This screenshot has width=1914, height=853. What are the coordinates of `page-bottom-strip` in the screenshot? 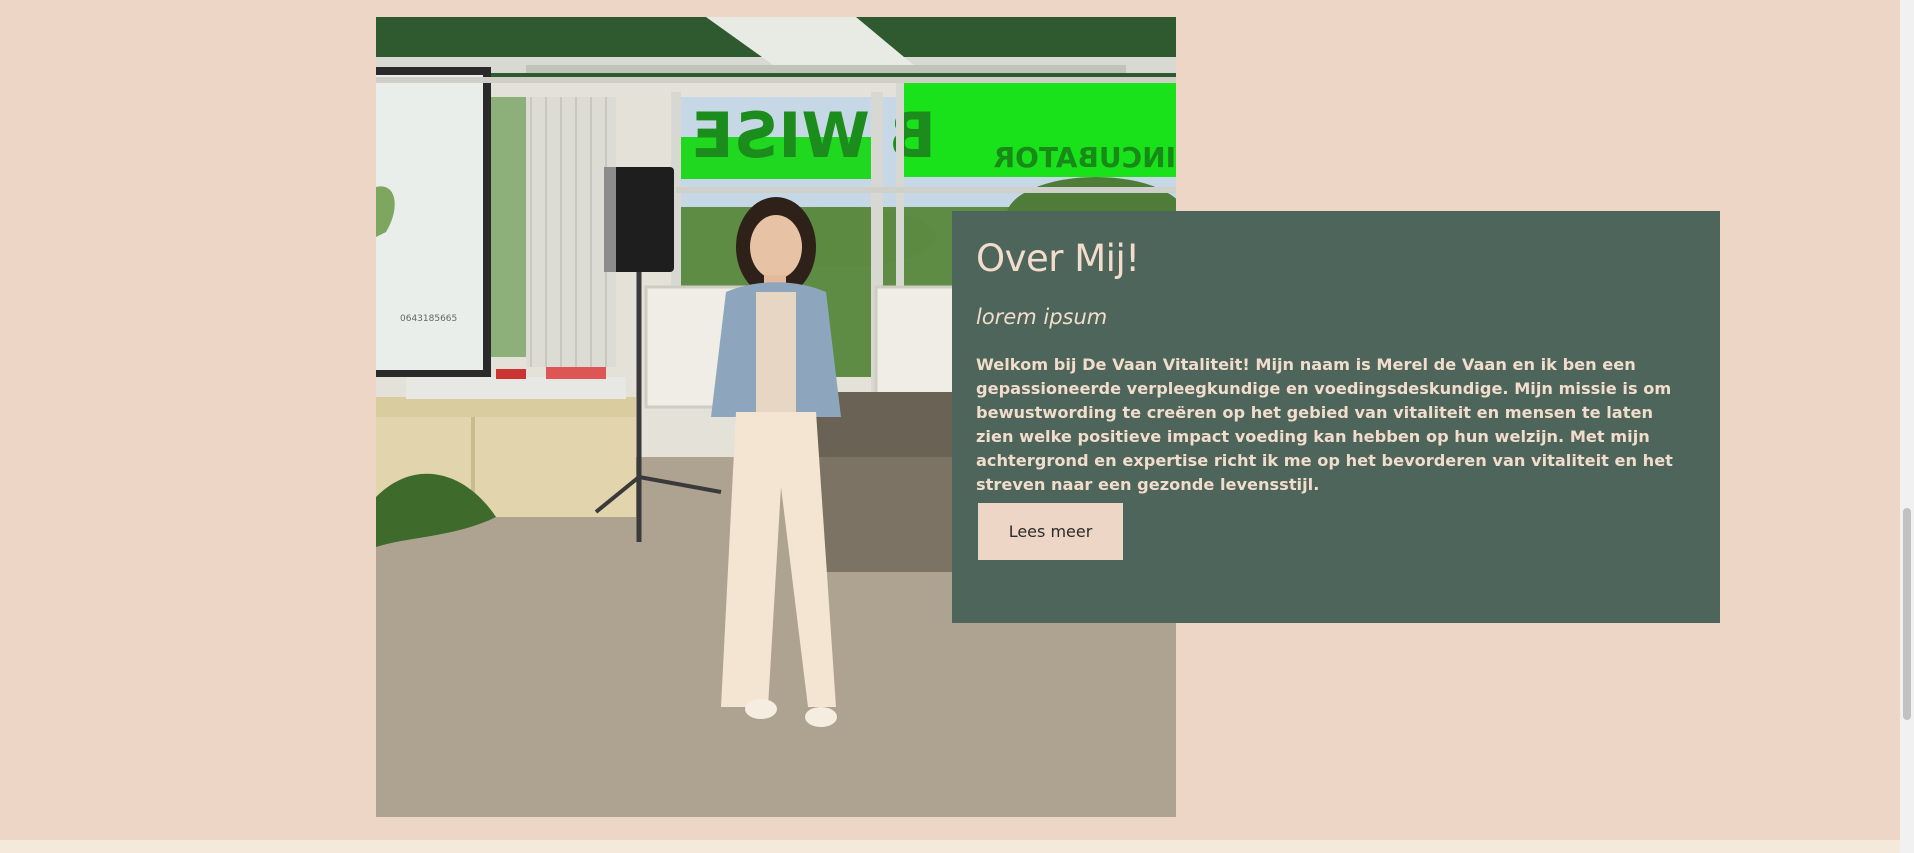 It's located at (957, 846).